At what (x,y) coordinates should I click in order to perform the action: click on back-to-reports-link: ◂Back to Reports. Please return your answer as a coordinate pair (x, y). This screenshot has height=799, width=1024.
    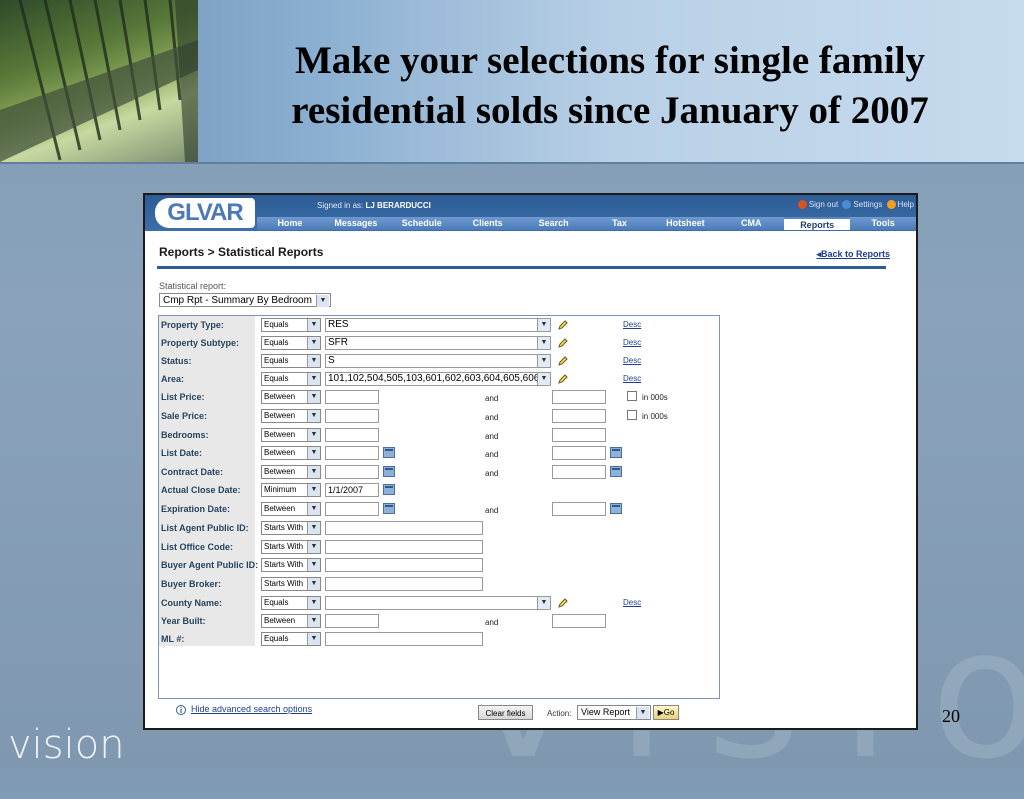
    Looking at the image, I should click on (853, 254).